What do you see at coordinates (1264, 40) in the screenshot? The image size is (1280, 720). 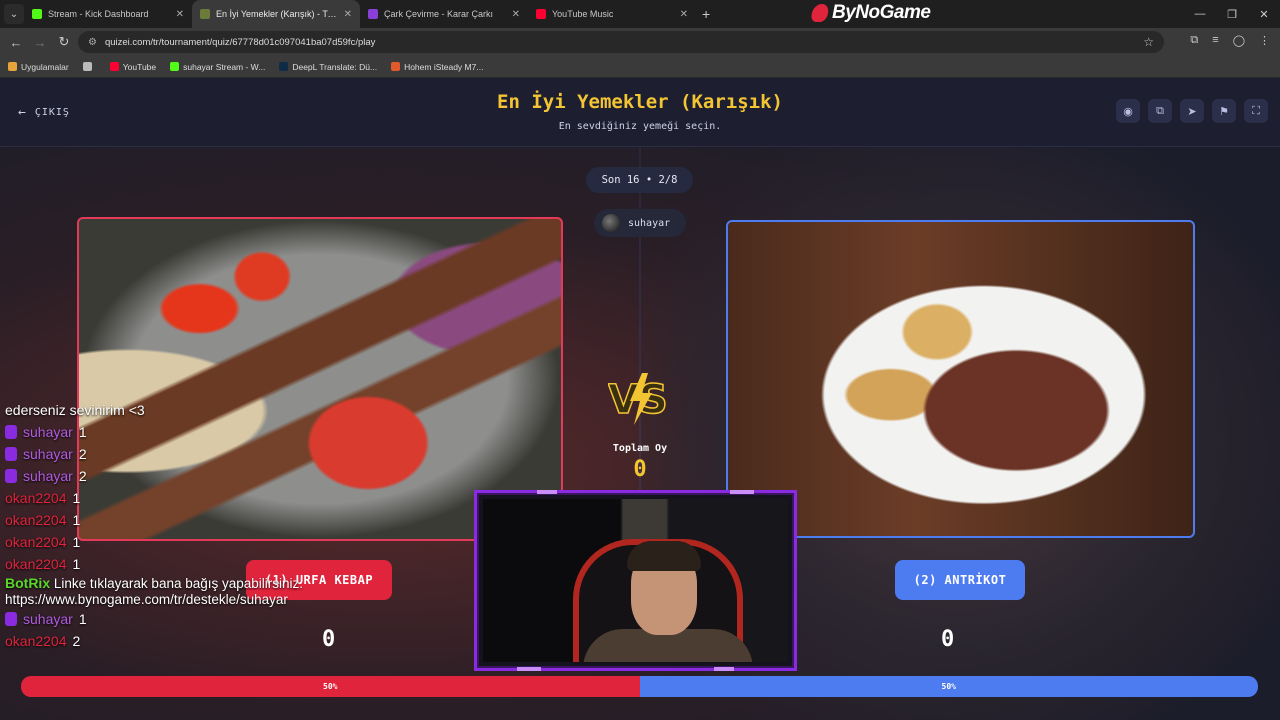 I see `menu-kebab-icon: ⋮` at bounding box center [1264, 40].